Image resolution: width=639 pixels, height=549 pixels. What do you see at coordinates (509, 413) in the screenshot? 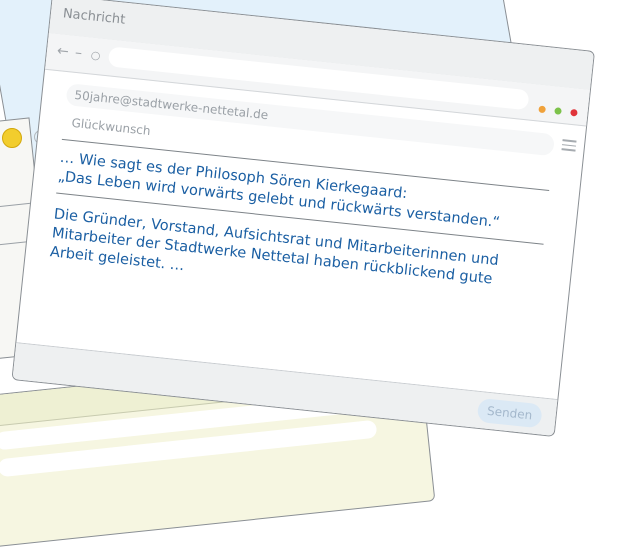
I see `send-button: Senden` at bounding box center [509, 413].